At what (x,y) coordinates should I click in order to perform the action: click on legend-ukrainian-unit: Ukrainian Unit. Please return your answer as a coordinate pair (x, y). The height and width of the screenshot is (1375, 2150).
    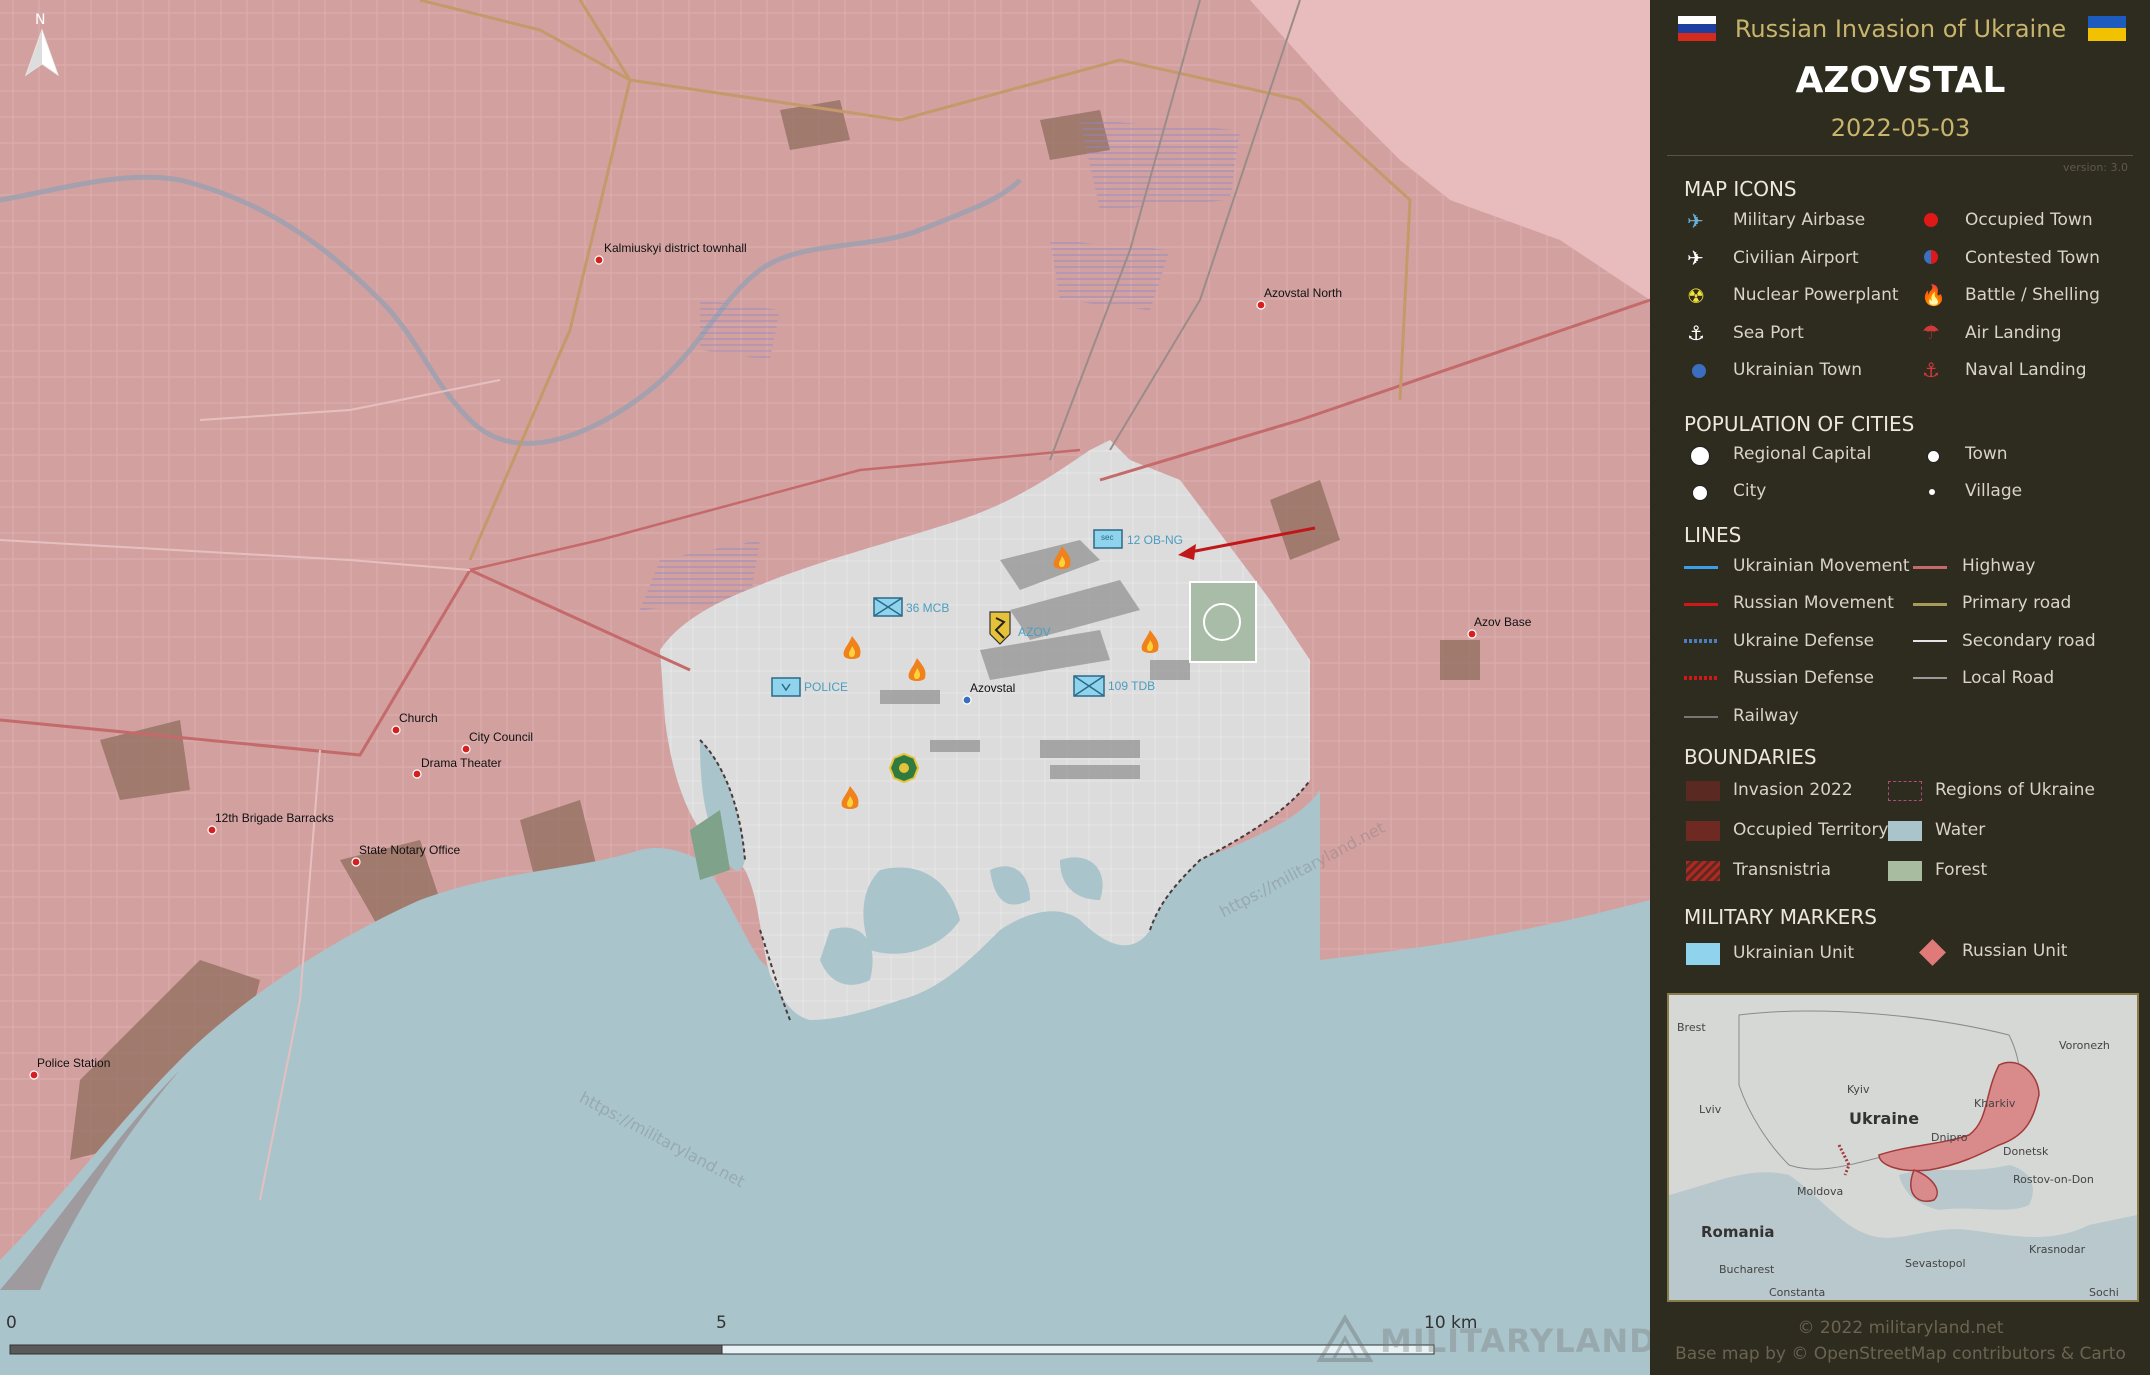
    Looking at the image, I should click on (1794, 953).